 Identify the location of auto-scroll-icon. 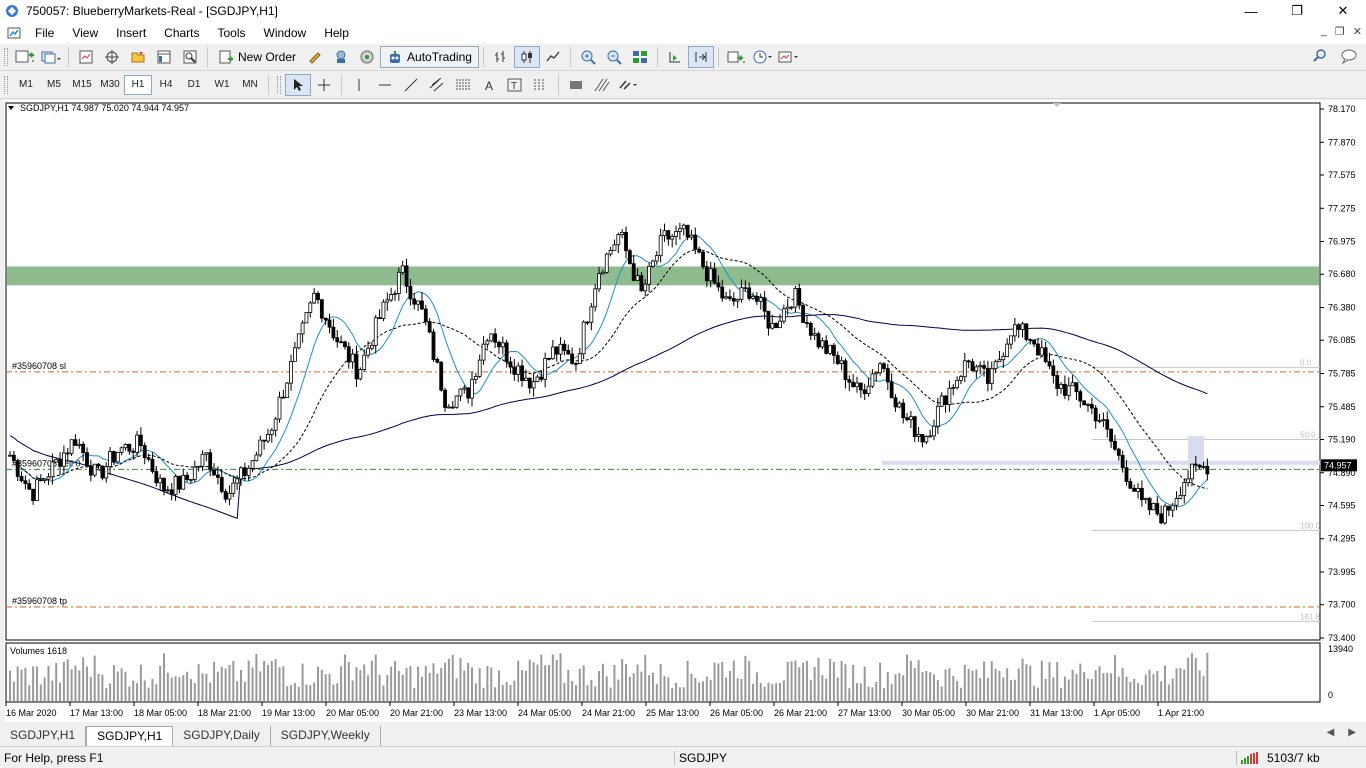
(700, 57).